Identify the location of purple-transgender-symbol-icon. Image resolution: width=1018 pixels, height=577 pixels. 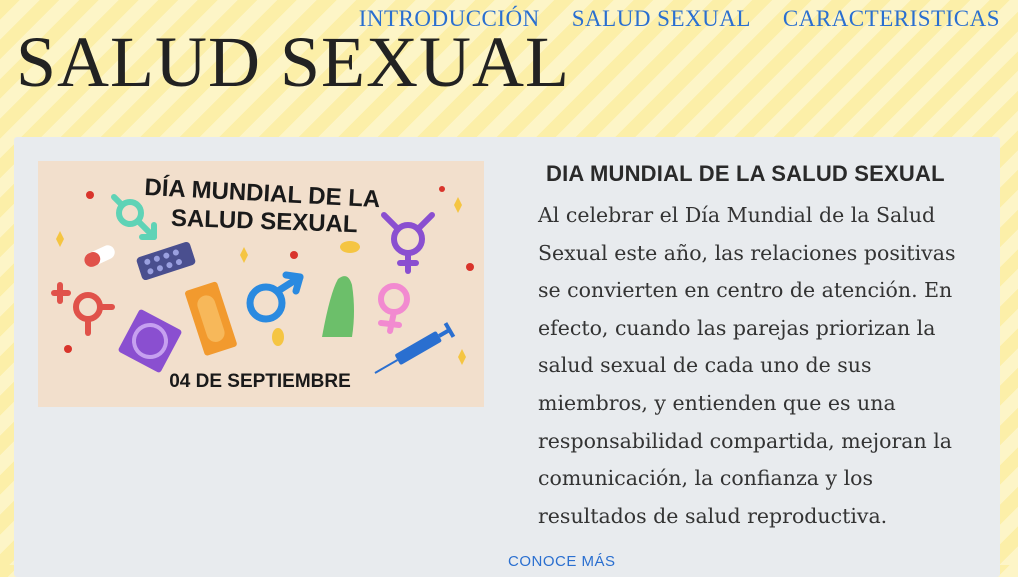
(408, 243).